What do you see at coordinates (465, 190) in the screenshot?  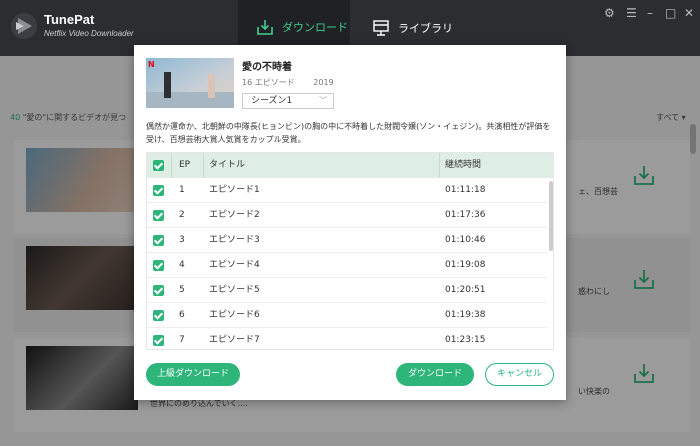 I see `episode-duration: 01:11:18` at bounding box center [465, 190].